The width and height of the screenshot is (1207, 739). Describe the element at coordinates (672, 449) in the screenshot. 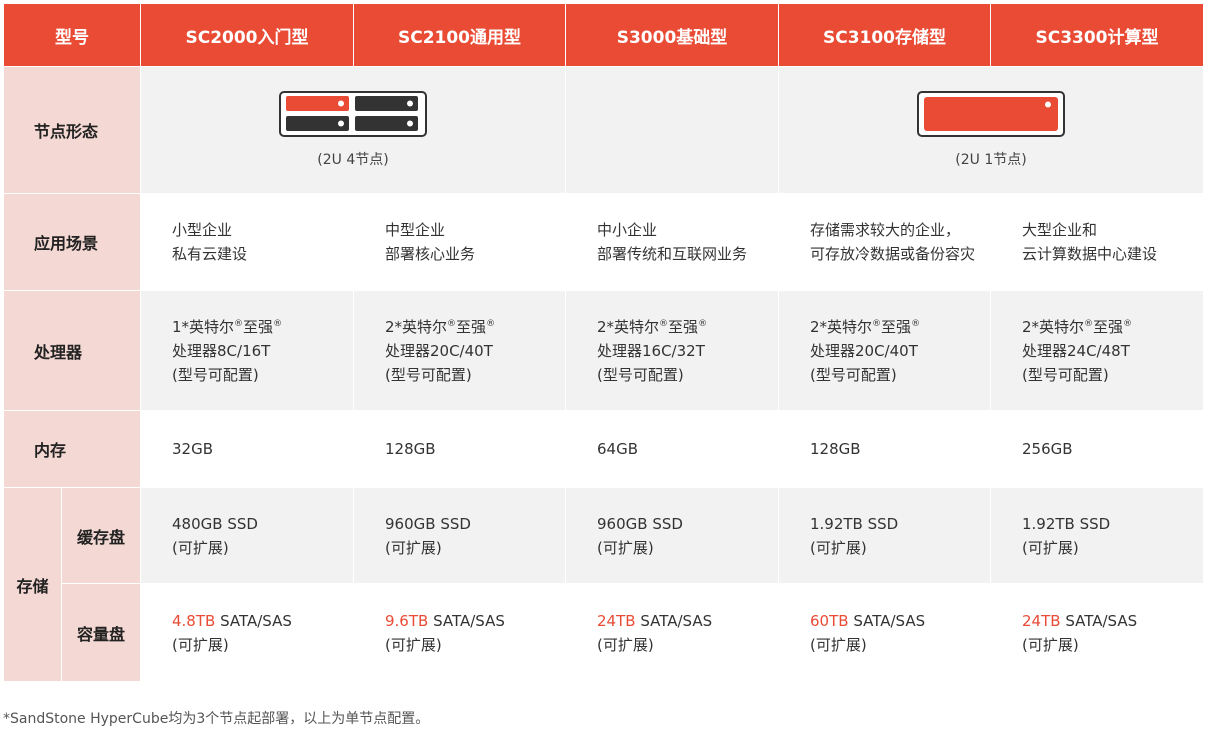

I see `memory-cell: 64GB` at that location.